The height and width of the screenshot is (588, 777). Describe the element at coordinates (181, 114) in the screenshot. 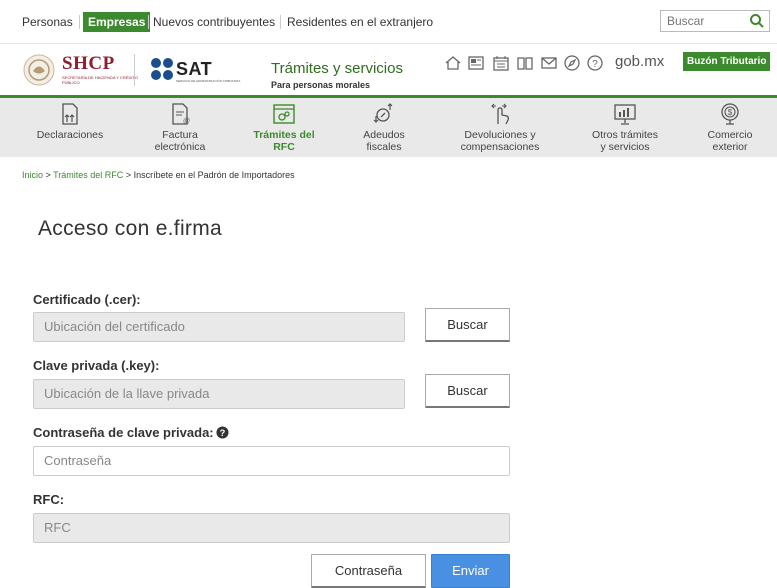

I see `invoice-icon: @` at that location.